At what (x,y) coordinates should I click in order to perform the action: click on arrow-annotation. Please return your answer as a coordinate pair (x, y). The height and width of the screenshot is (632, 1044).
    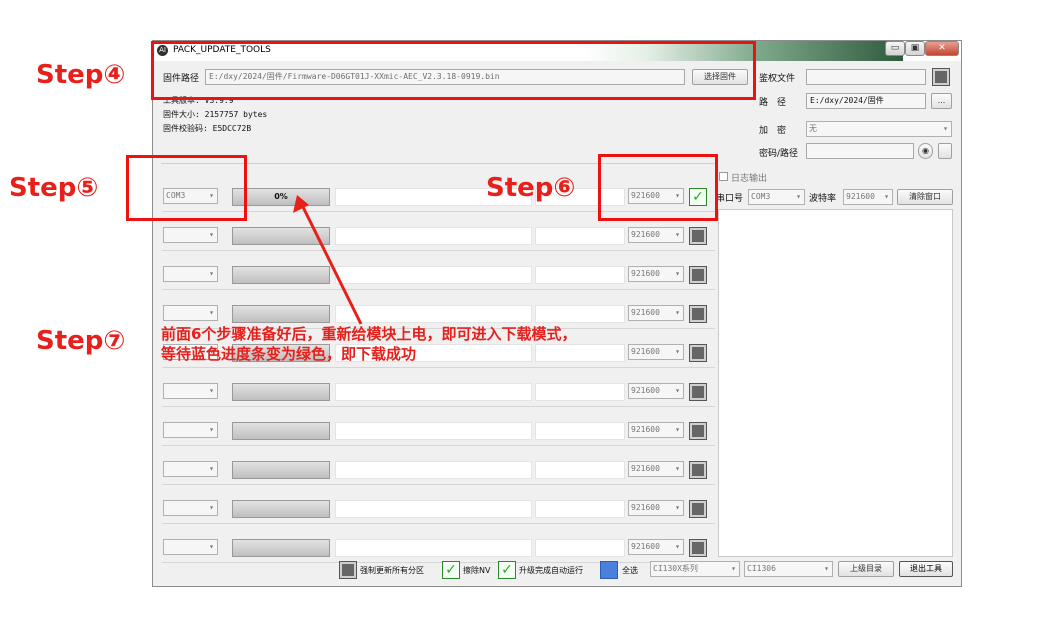
    Looking at the image, I should click on (328, 260).